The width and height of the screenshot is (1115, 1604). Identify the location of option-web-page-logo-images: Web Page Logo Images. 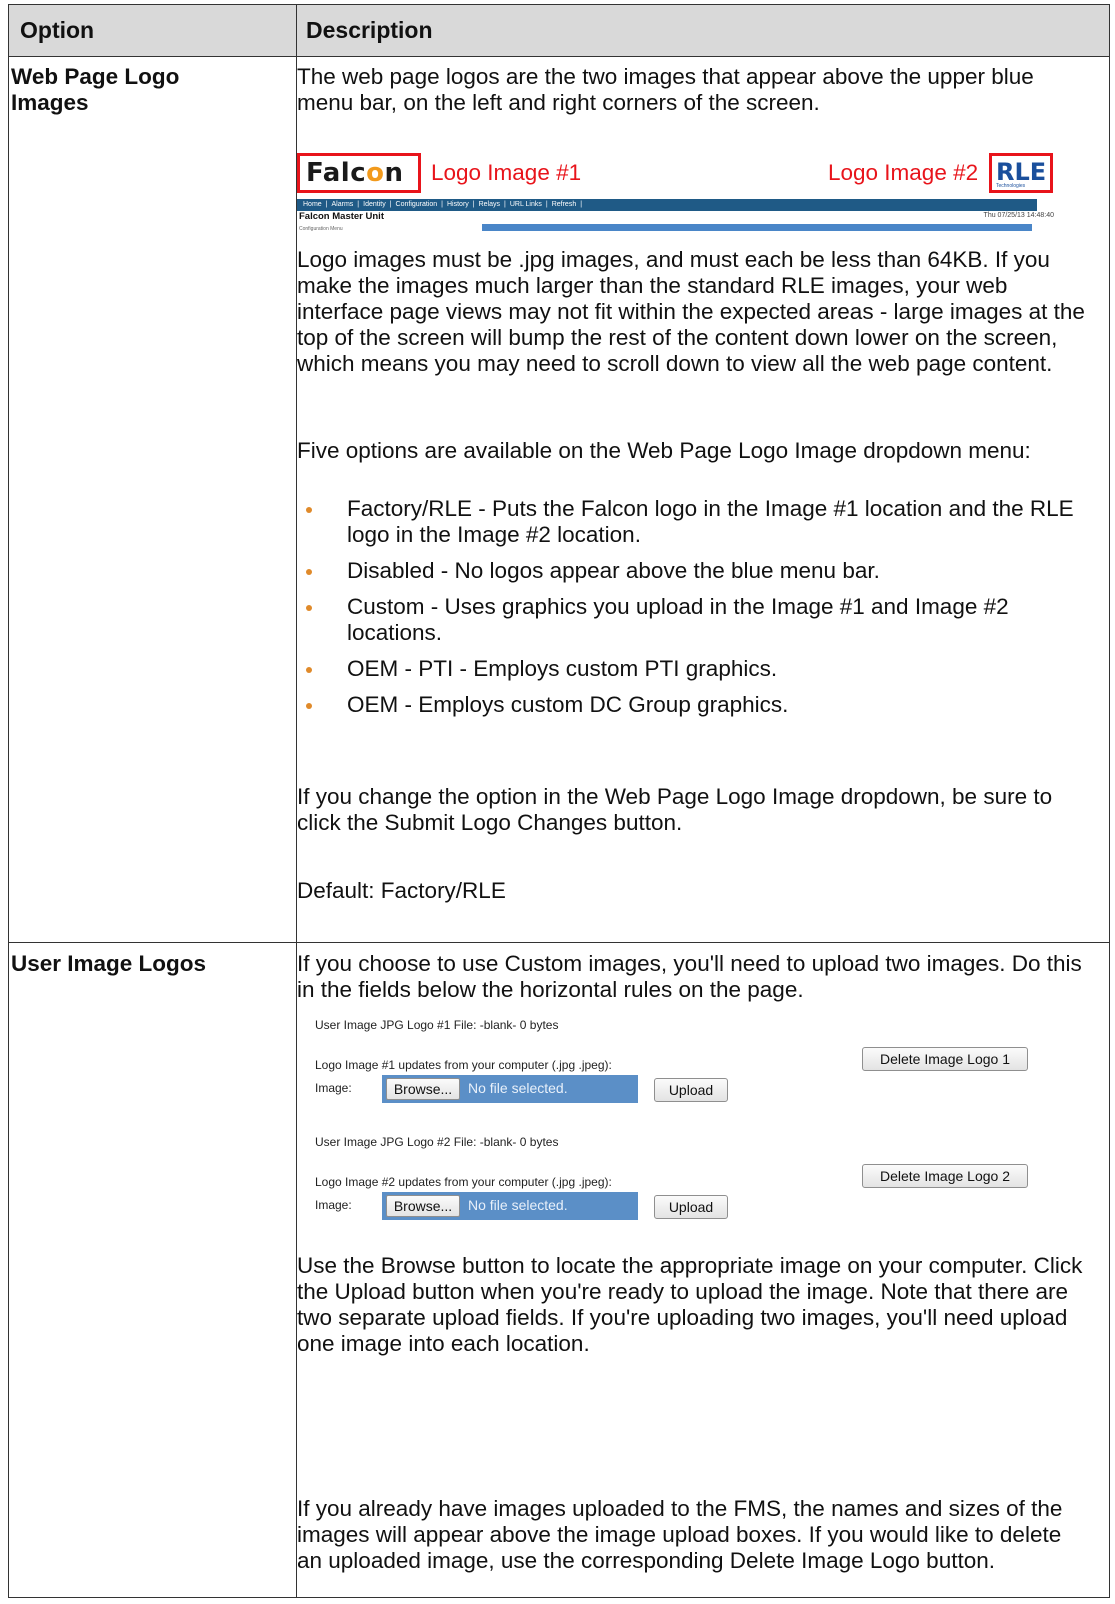
(95, 89).